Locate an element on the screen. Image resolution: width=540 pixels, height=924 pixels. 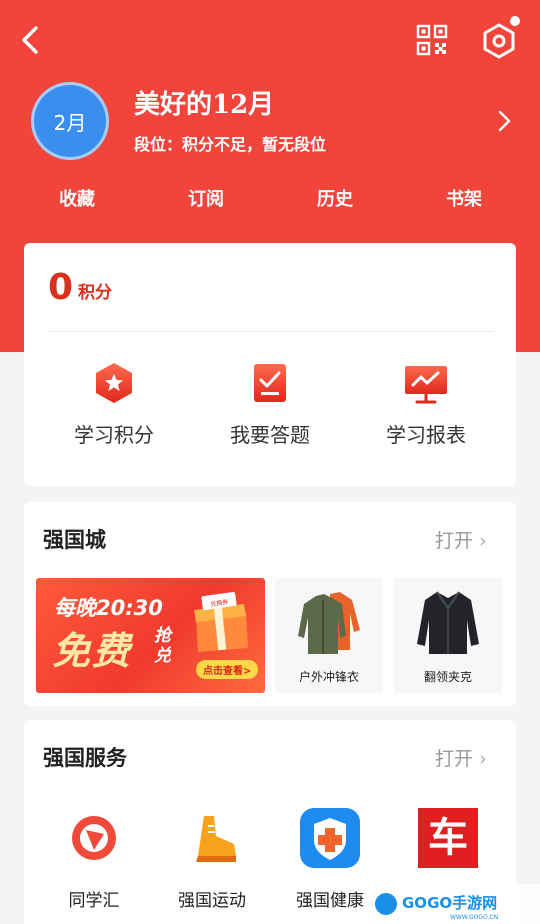
watermark-brand: GOGO手游网 is located at coordinates (449, 903).